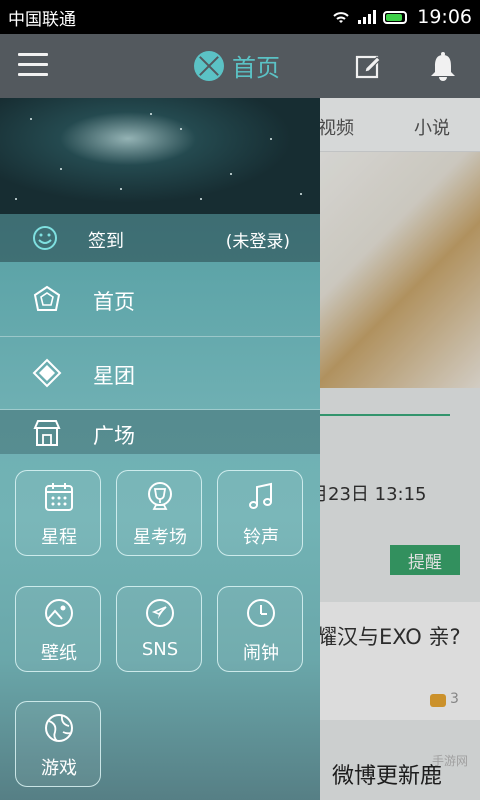  I want to click on tile-schedule: 星程, so click(58, 513).